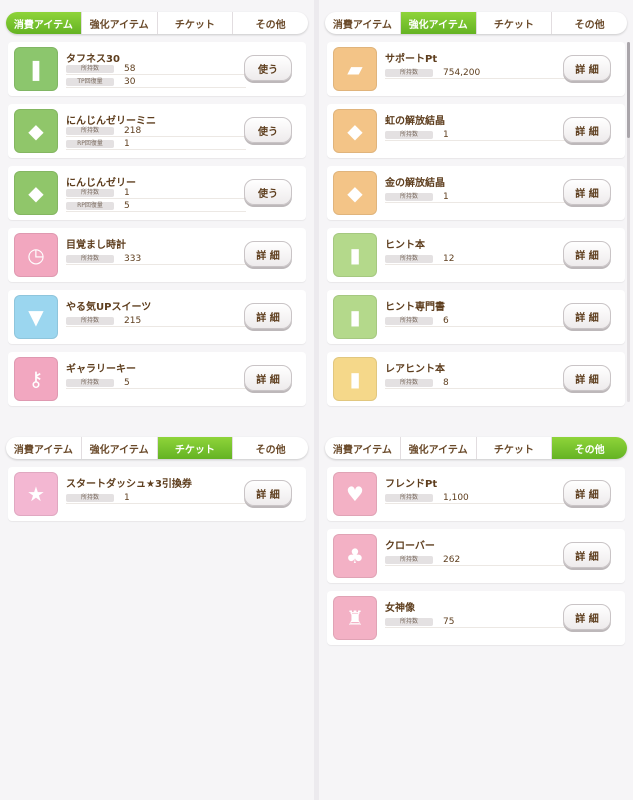 This screenshot has height=800, width=633. I want to click on carrot-jelly-mini-icon: ◆, so click(36, 131).